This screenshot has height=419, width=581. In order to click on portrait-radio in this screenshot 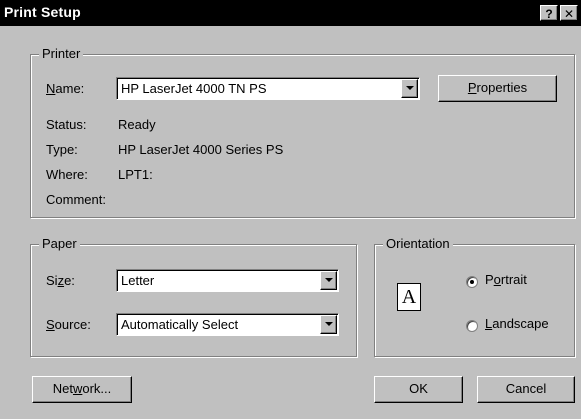, I will do `click(472, 282)`.